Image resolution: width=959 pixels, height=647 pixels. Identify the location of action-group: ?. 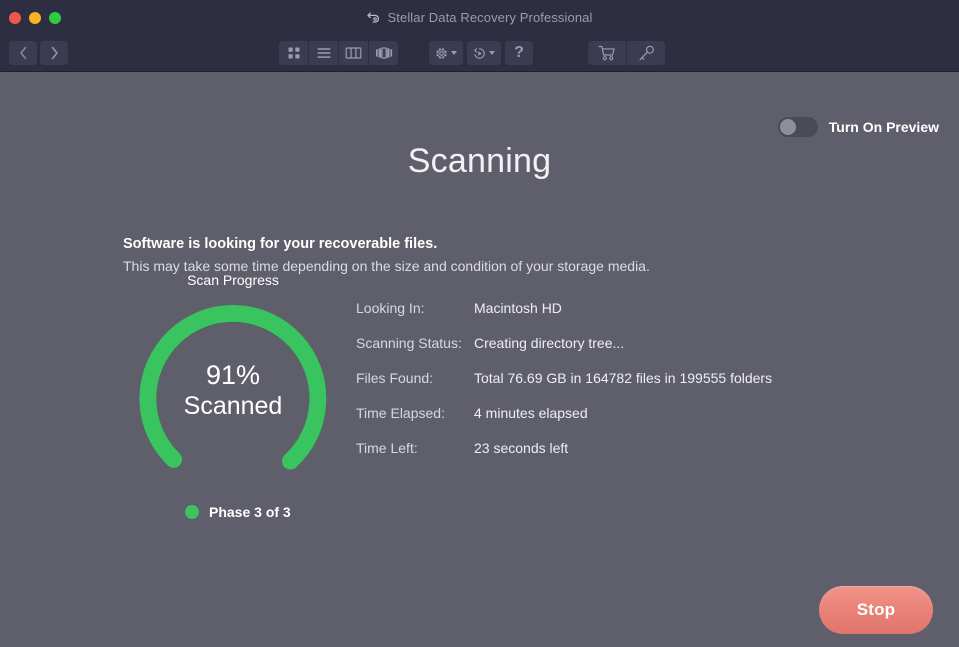
(481, 53).